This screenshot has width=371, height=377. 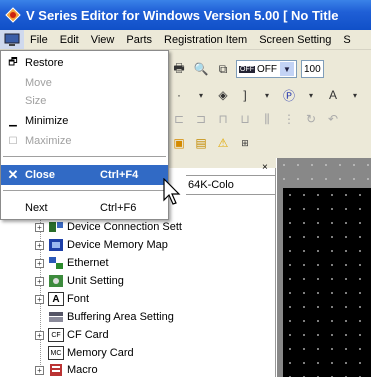 I want to click on menu-screen-setting: Screen Setting, so click(x=295, y=40).